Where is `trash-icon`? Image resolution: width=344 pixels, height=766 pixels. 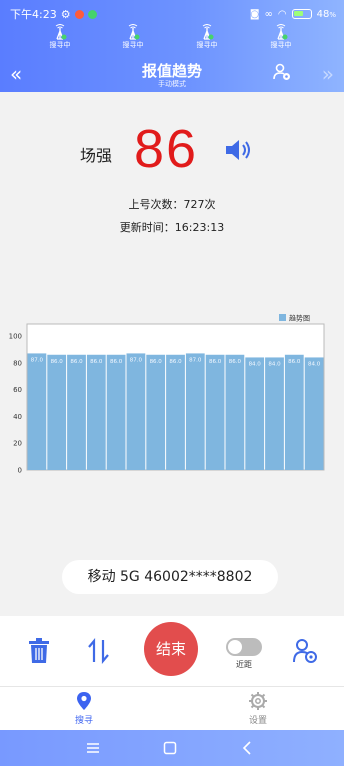
trash-icon is located at coordinates (39, 650).